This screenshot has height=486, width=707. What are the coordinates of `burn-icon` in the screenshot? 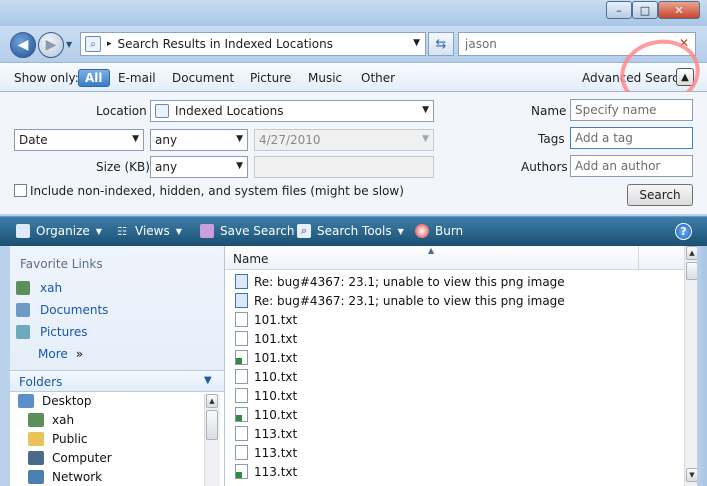 It's located at (422, 231).